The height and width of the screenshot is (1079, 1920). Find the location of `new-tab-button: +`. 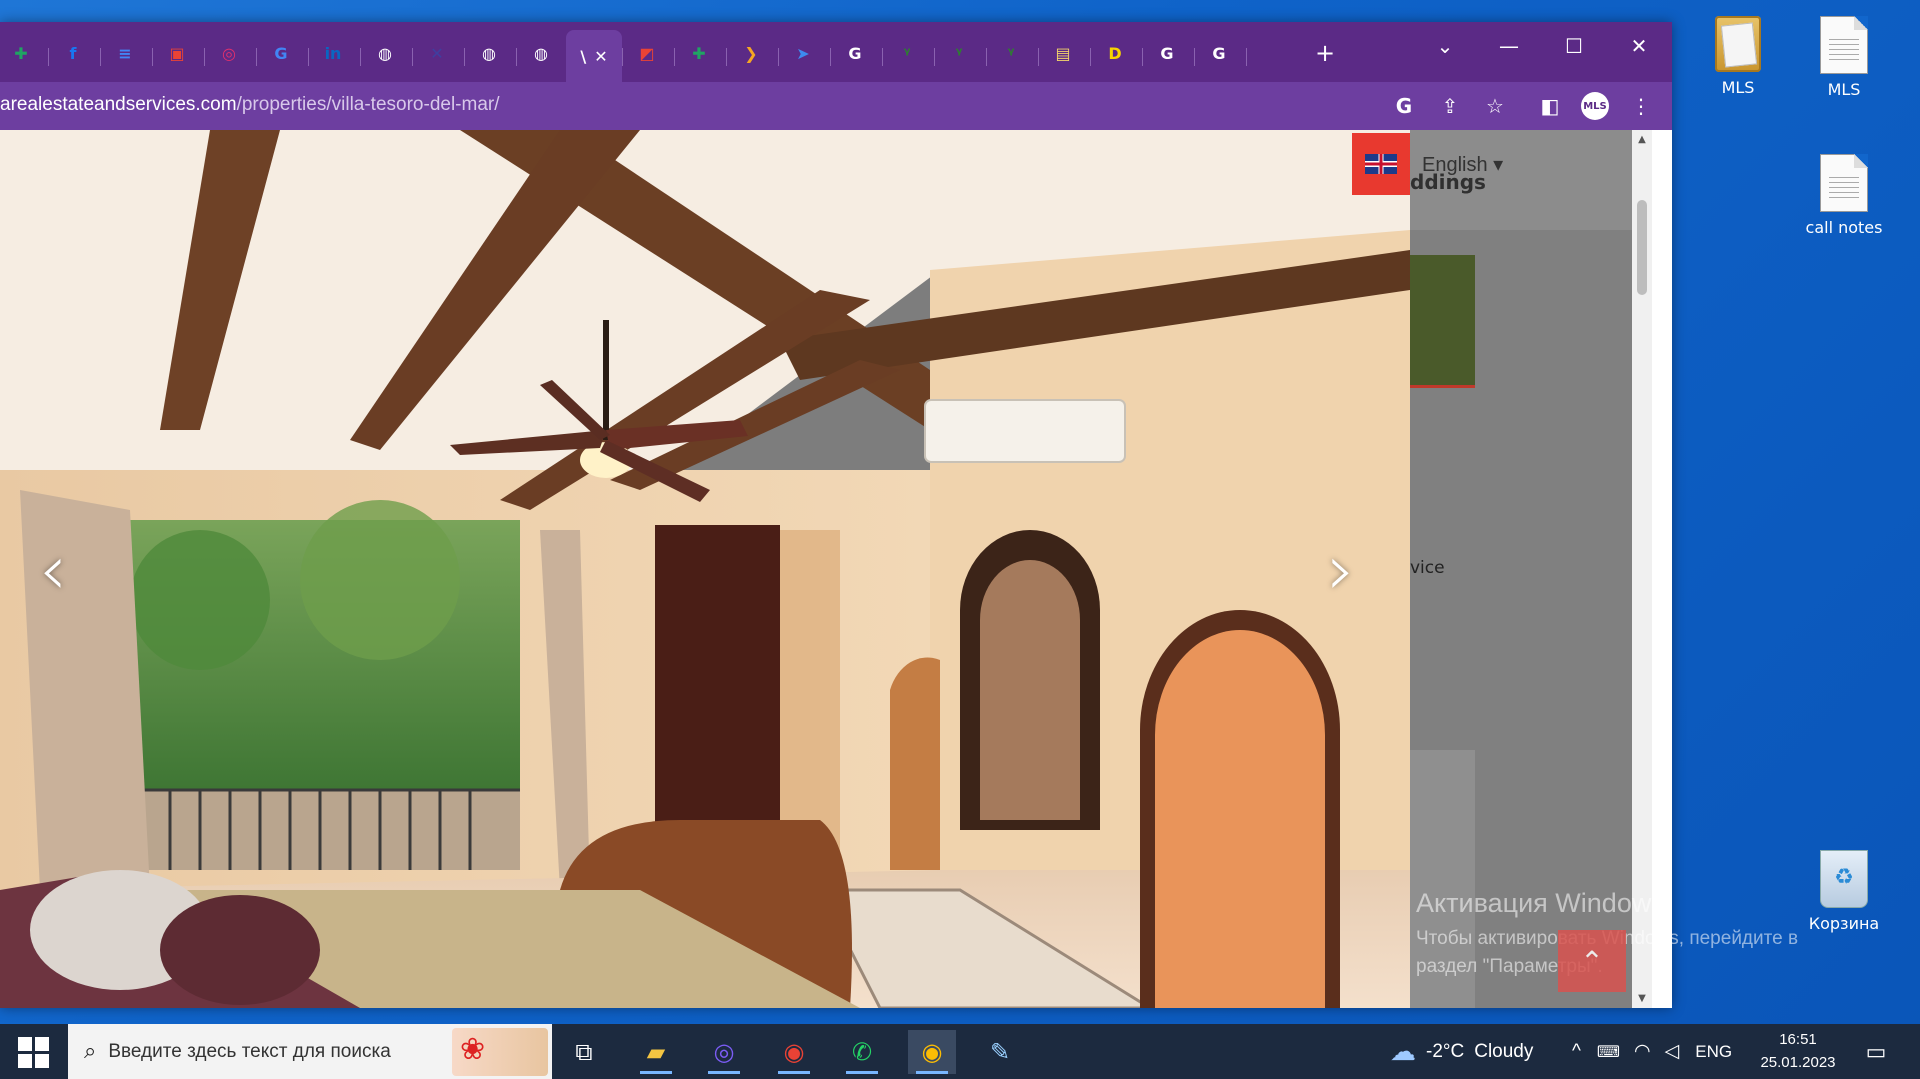

new-tab-button: + is located at coordinates (1325, 53).